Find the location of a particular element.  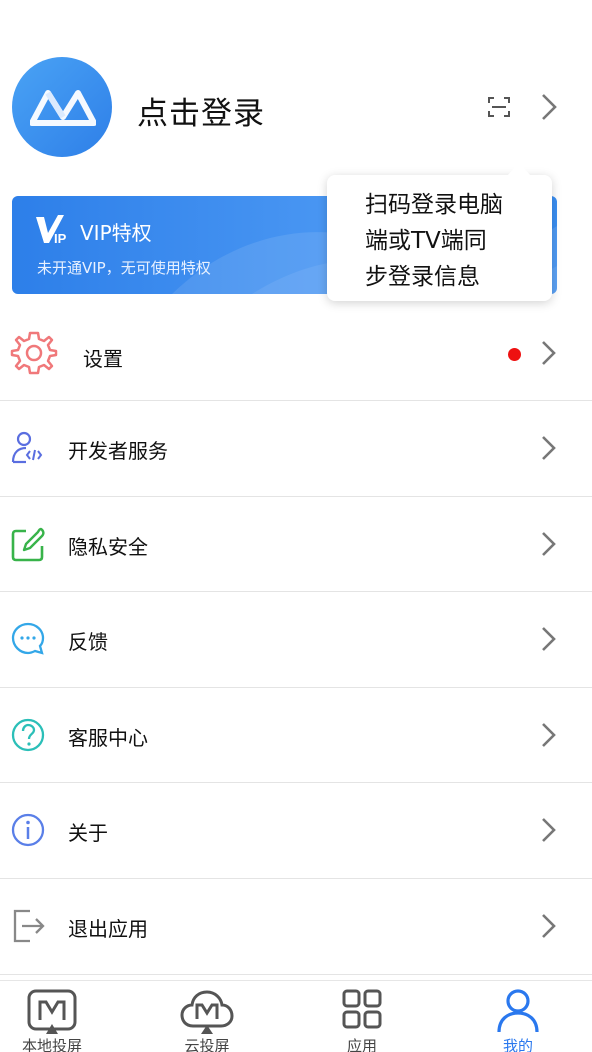

chat-bubble-icon is located at coordinates (28, 639).